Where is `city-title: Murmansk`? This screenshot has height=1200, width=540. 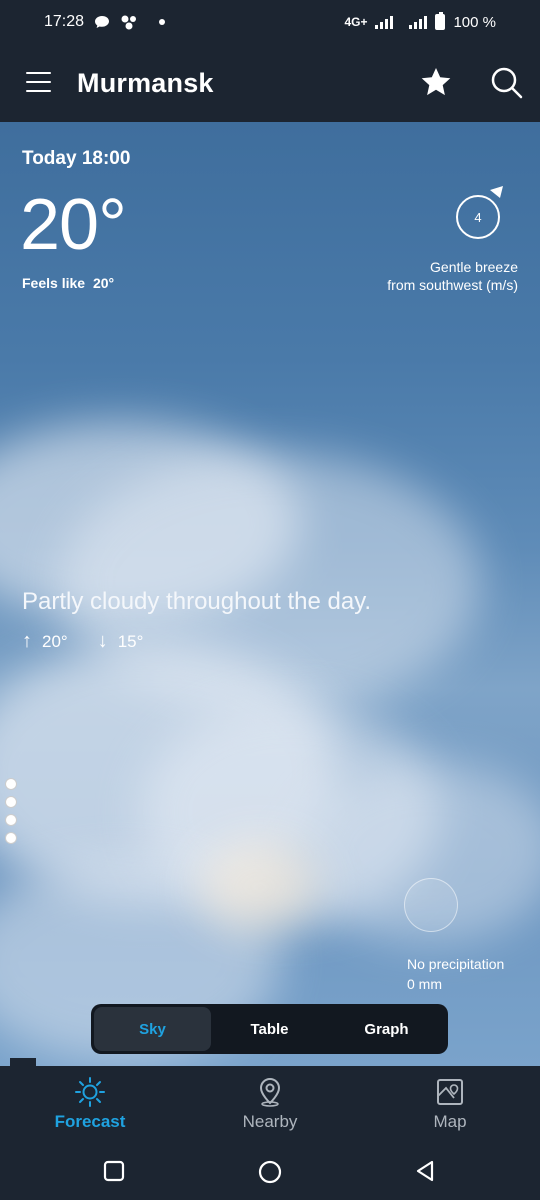
city-title: Murmansk is located at coordinates (145, 83).